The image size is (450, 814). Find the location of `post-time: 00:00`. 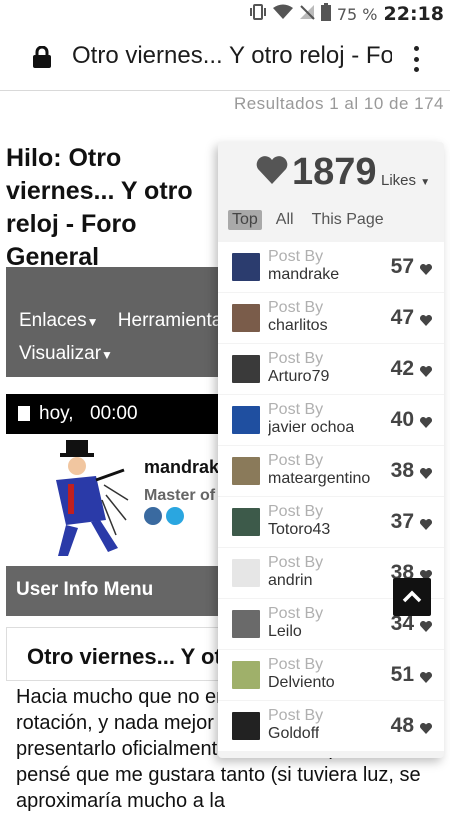

post-time: 00:00 is located at coordinates (114, 413).